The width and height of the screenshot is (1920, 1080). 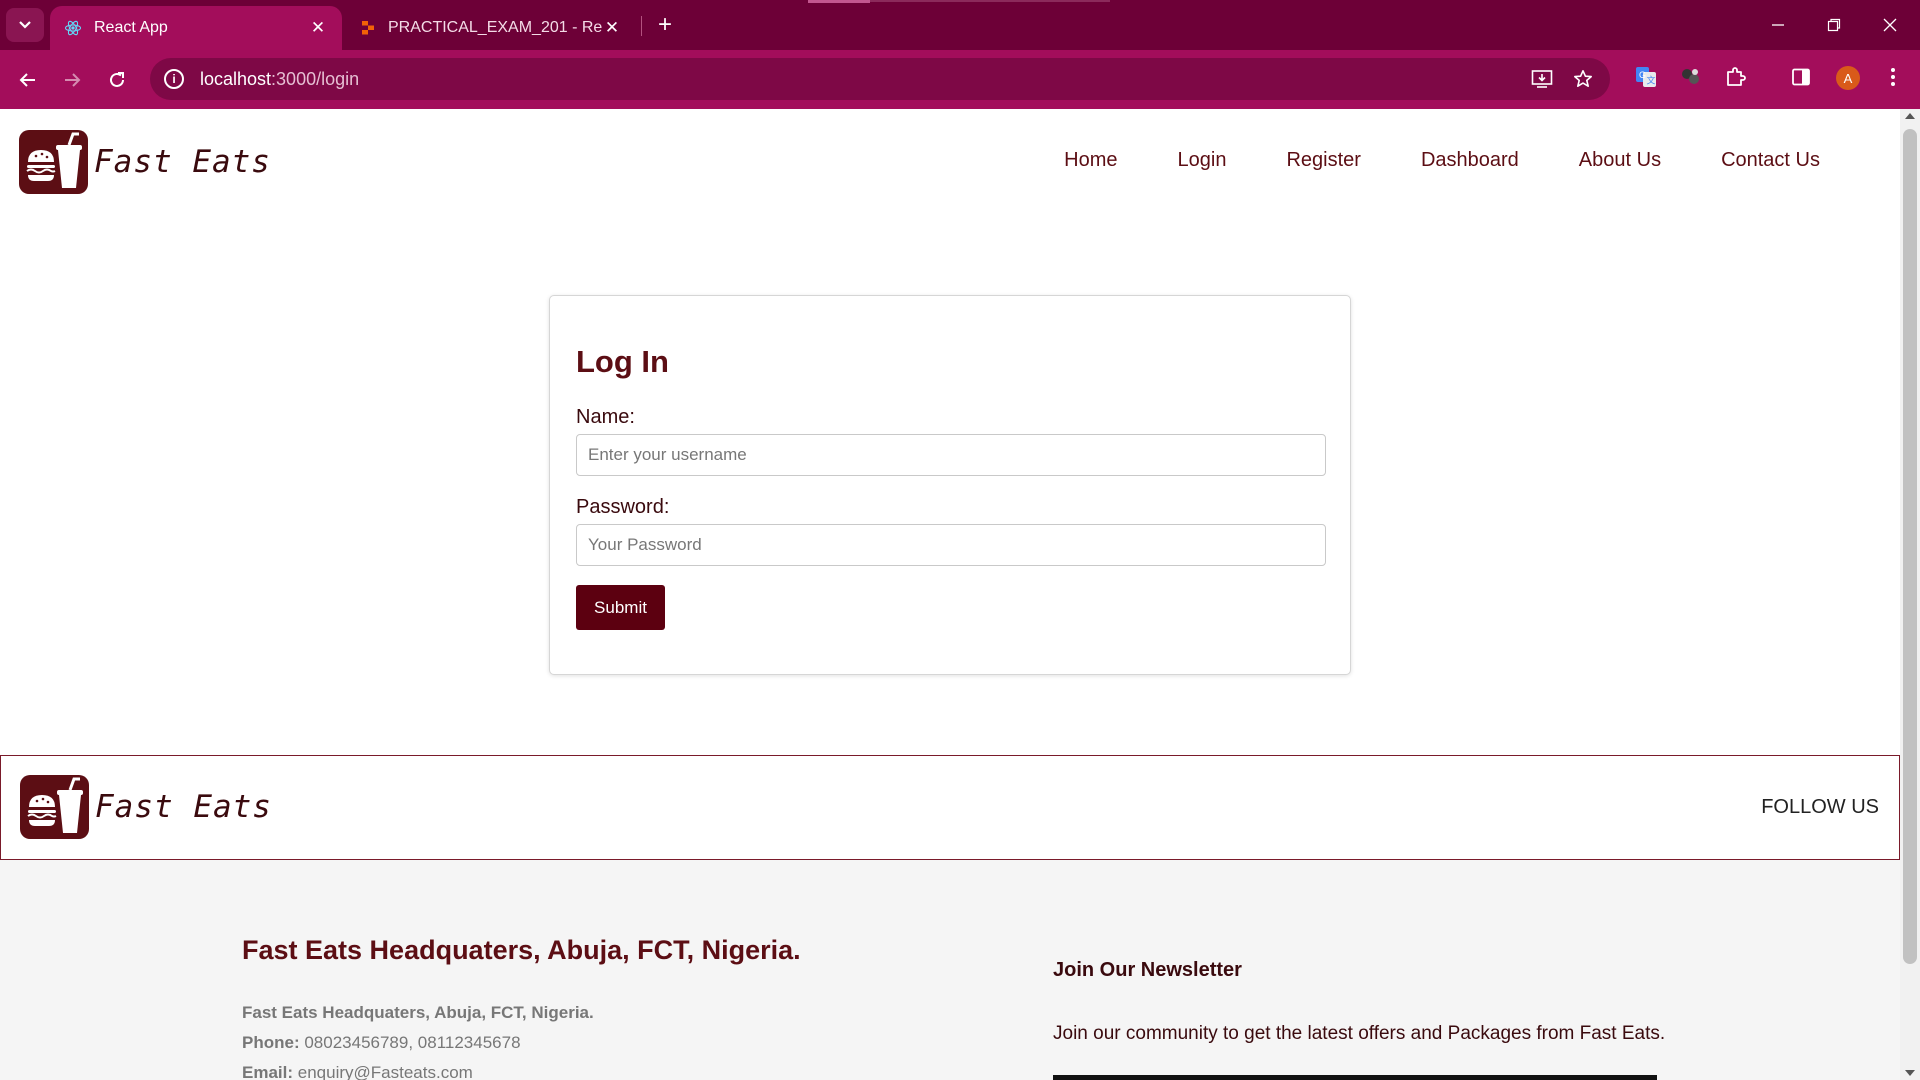 I want to click on login-title: Log In, so click(x=622, y=361).